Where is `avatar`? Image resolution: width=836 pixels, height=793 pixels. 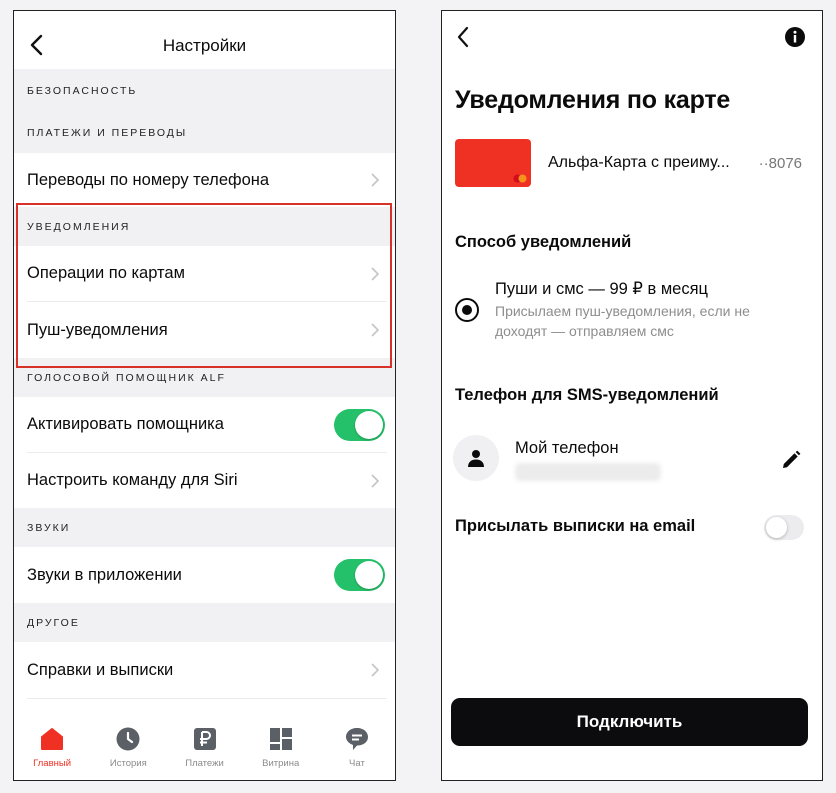 avatar is located at coordinates (476, 458).